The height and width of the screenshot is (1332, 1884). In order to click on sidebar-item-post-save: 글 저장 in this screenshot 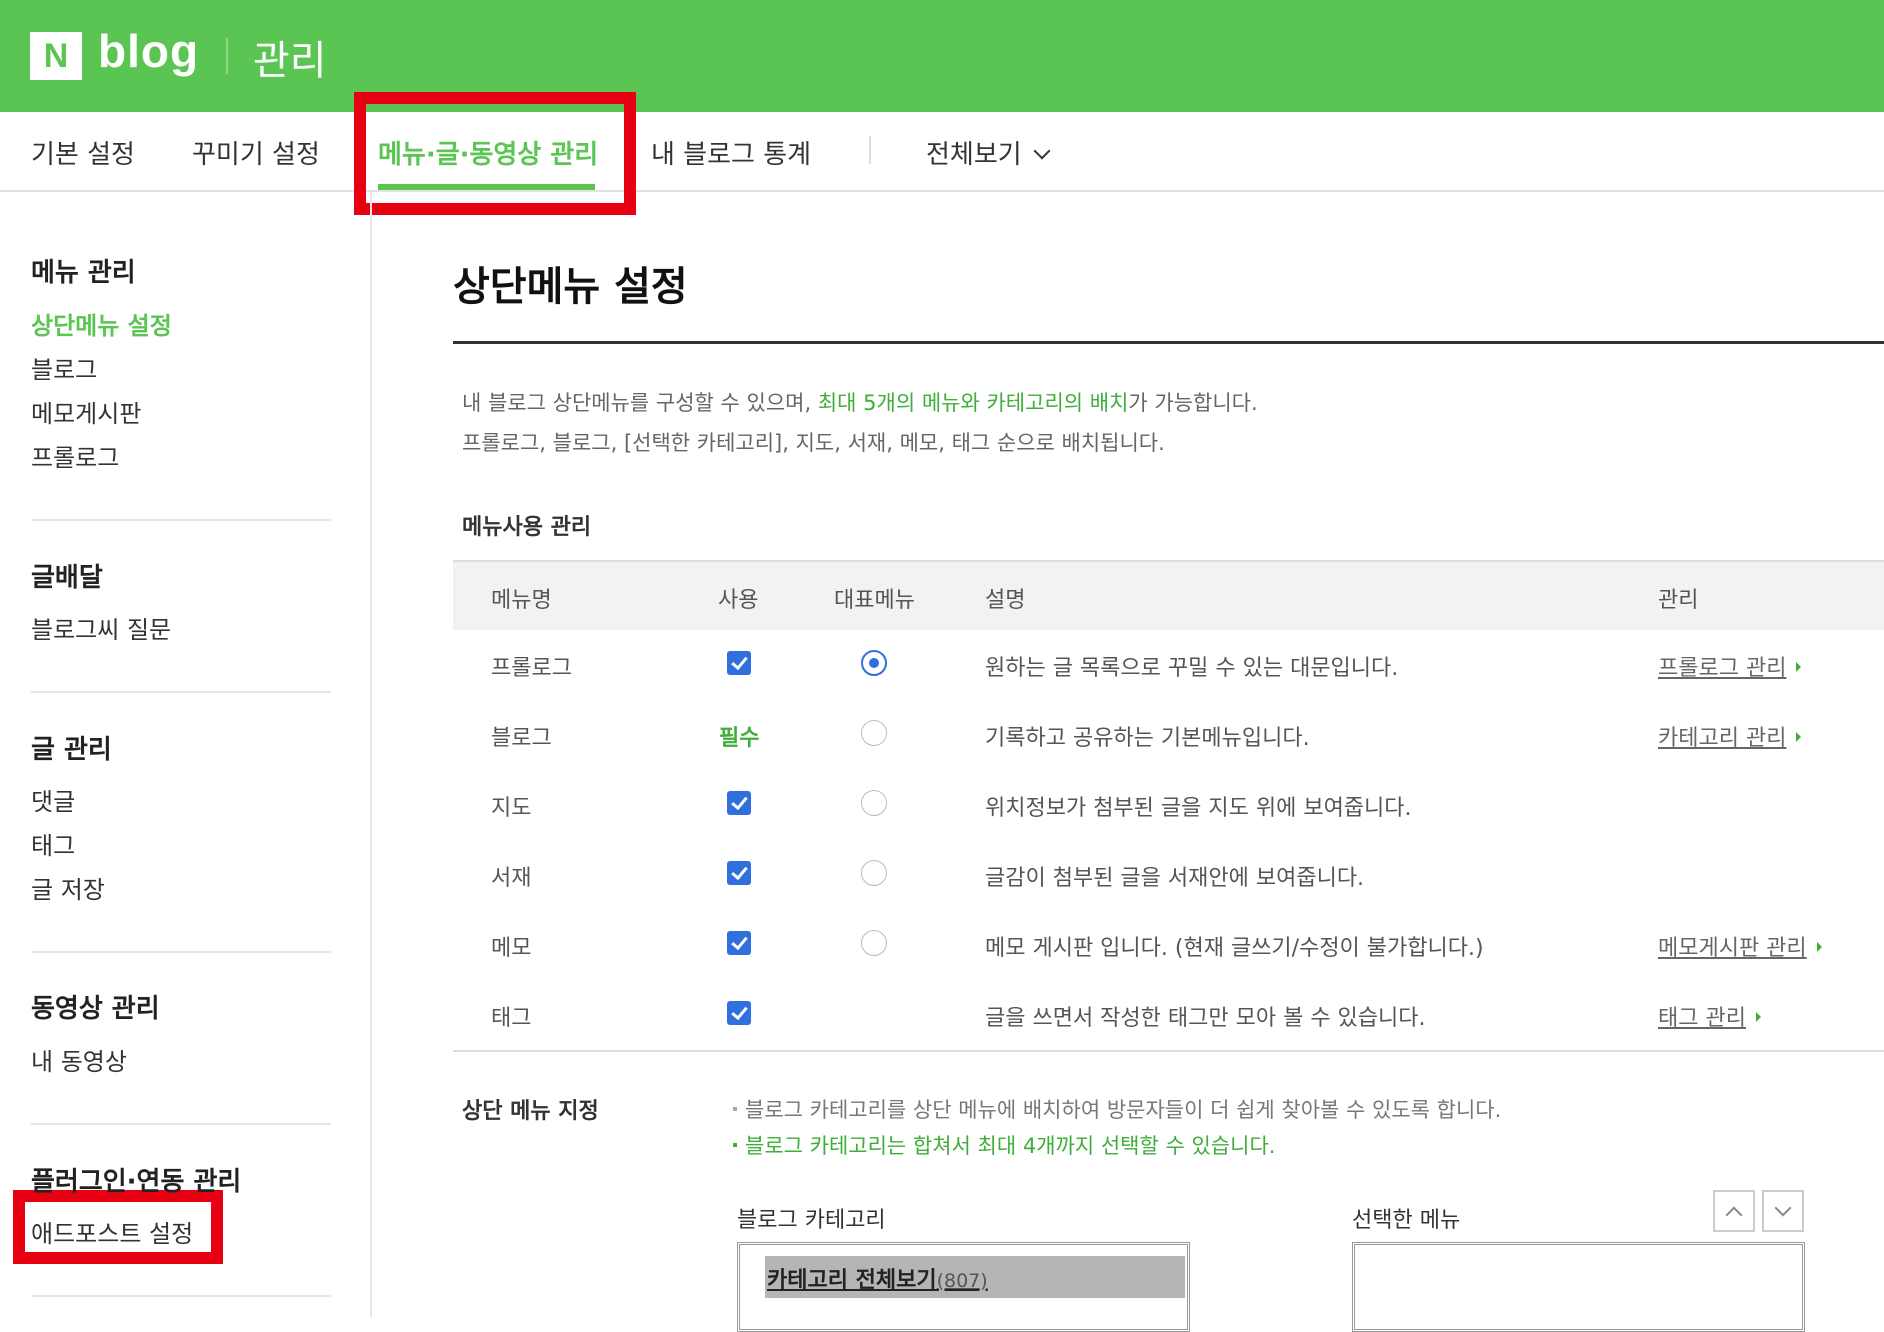, I will do `click(68, 887)`.